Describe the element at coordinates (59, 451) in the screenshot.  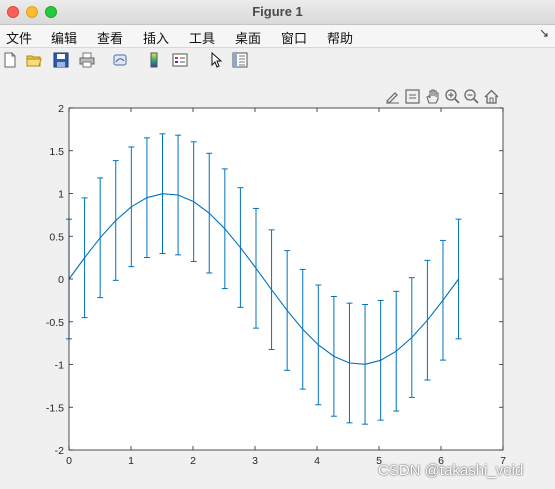
I see `y-tick-label: -2` at that location.